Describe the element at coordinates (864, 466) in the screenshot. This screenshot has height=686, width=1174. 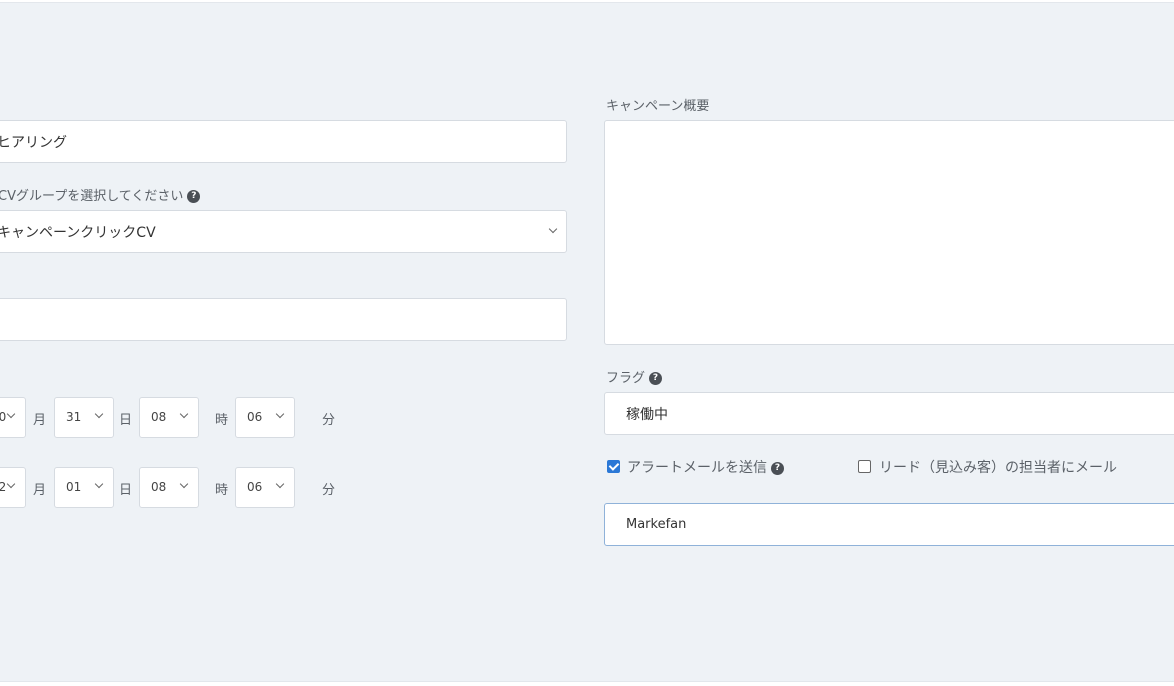
I see `lead-checkbox` at that location.